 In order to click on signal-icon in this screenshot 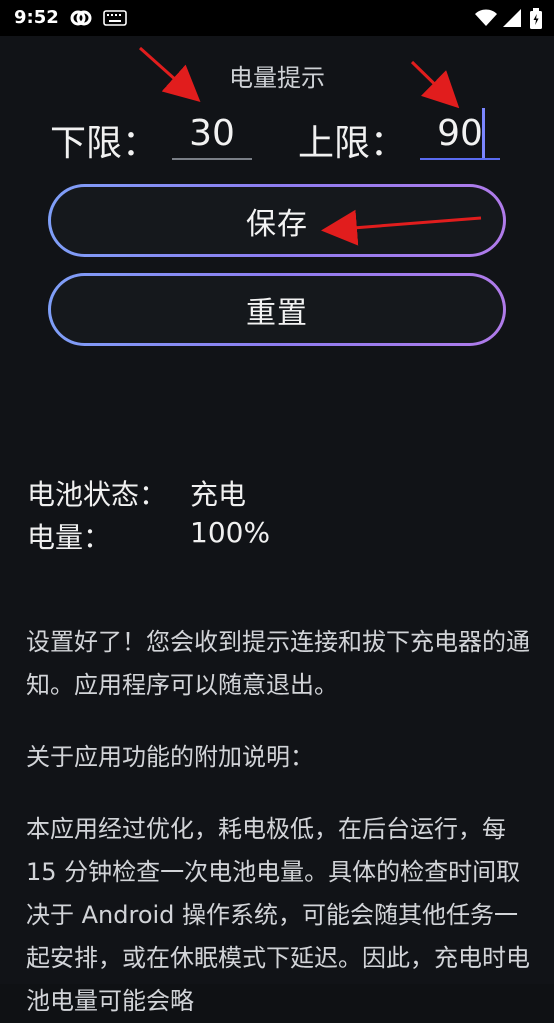, I will do `click(512, 20)`.